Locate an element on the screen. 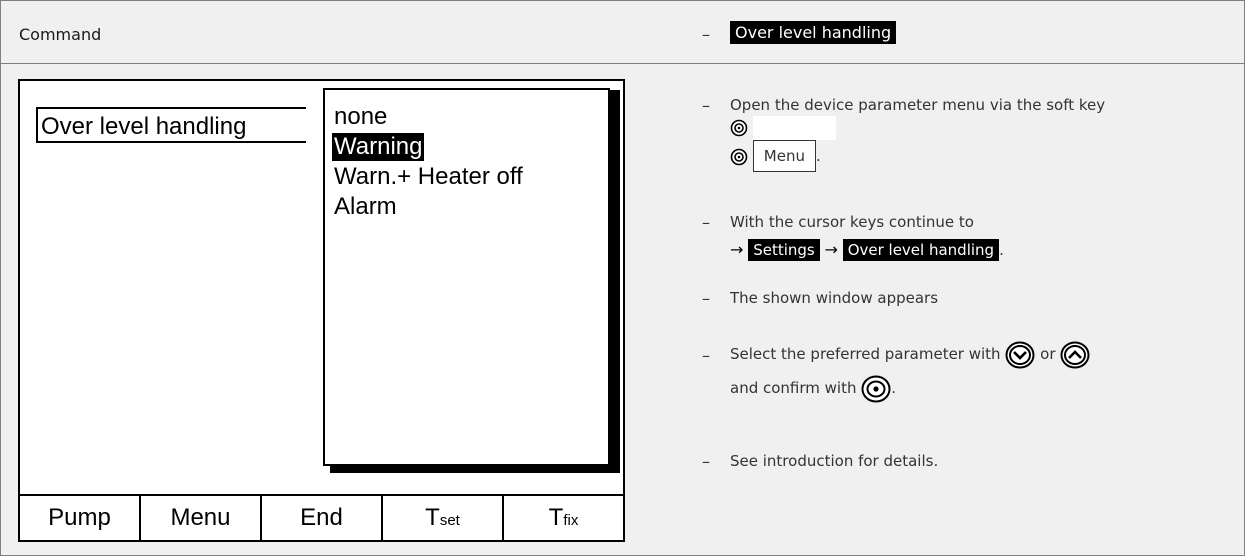 This screenshot has width=1245, height=556. parameter-label: Over level handling is located at coordinates (171, 125).